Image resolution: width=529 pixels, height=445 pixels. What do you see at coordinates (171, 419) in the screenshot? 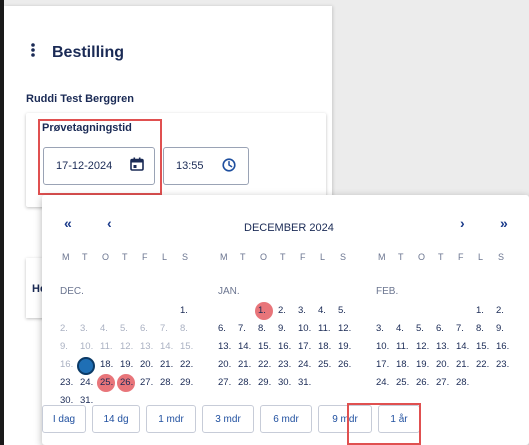
I see `quick-range-button: 1 mdr` at bounding box center [171, 419].